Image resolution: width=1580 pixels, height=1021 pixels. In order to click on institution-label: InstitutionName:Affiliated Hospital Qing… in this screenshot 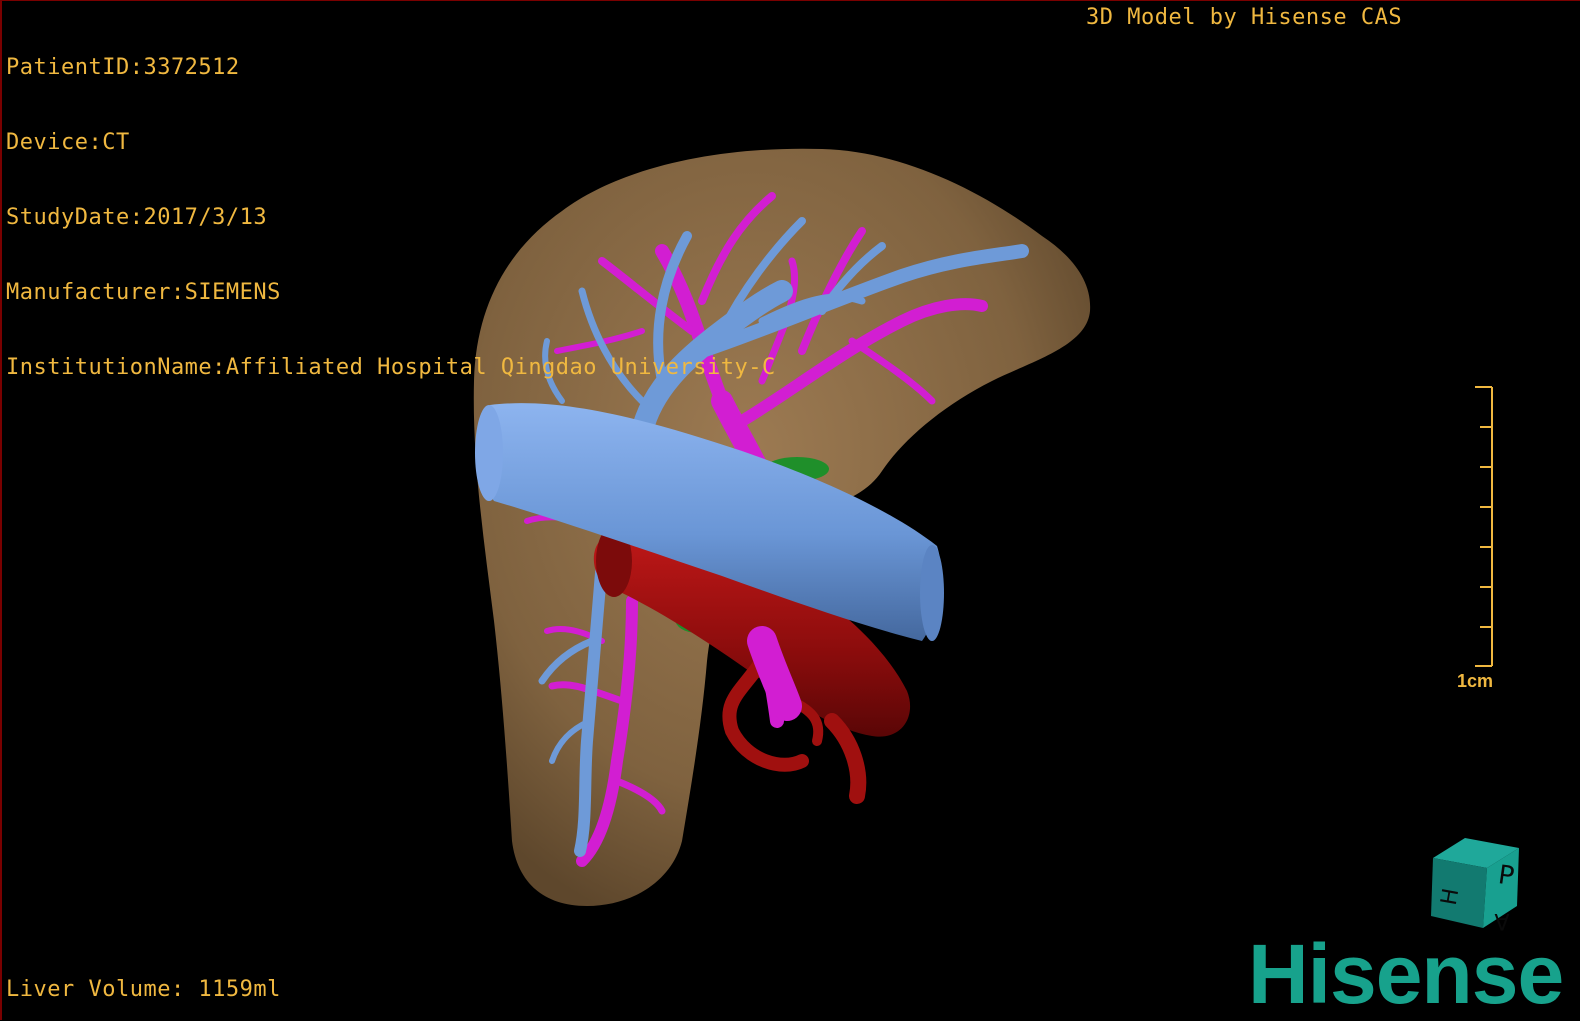, I will do `click(391, 367)`.